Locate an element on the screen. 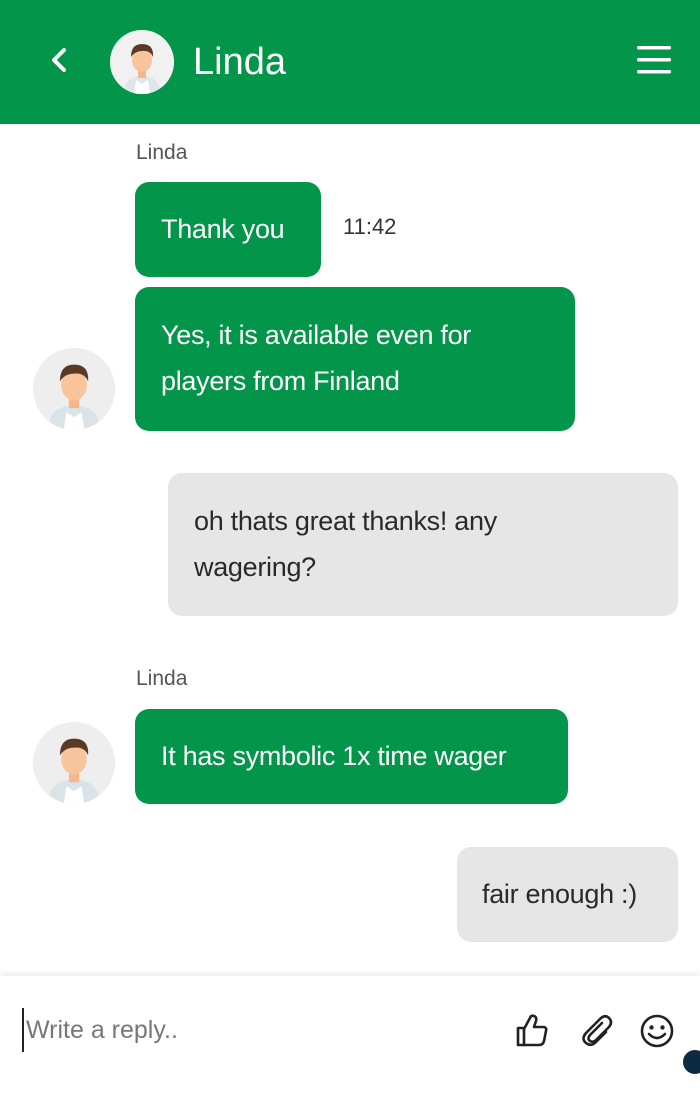 Image resolution: width=700 pixels, height=1110 pixels. reply-composer is located at coordinates (350, 1027).